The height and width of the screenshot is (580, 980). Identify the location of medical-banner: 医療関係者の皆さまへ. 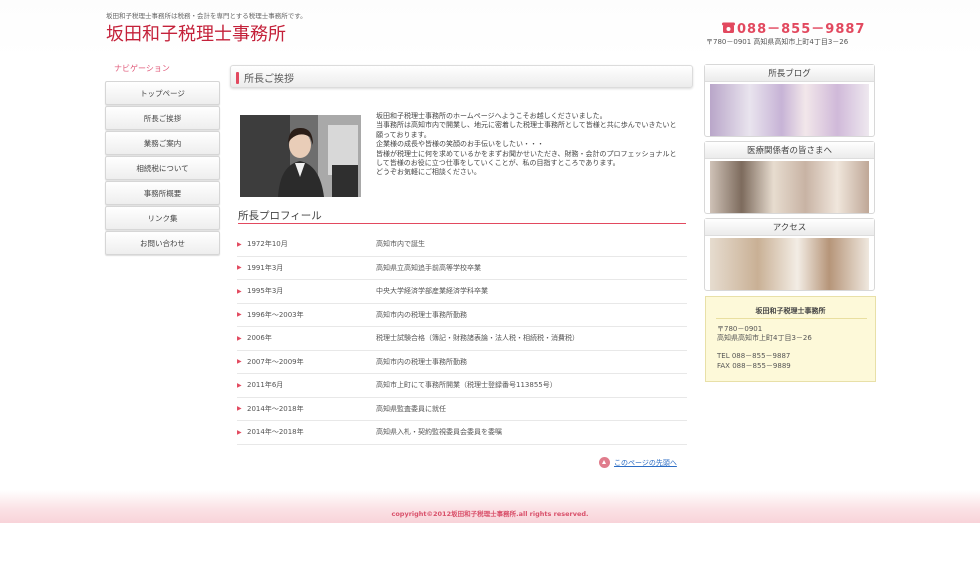
(789, 177).